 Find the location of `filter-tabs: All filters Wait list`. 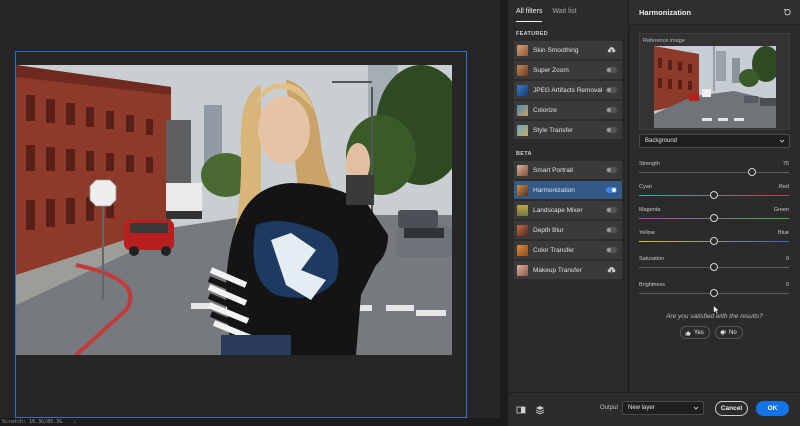

filter-tabs: All filters Wait list is located at coordinates (568, 11).